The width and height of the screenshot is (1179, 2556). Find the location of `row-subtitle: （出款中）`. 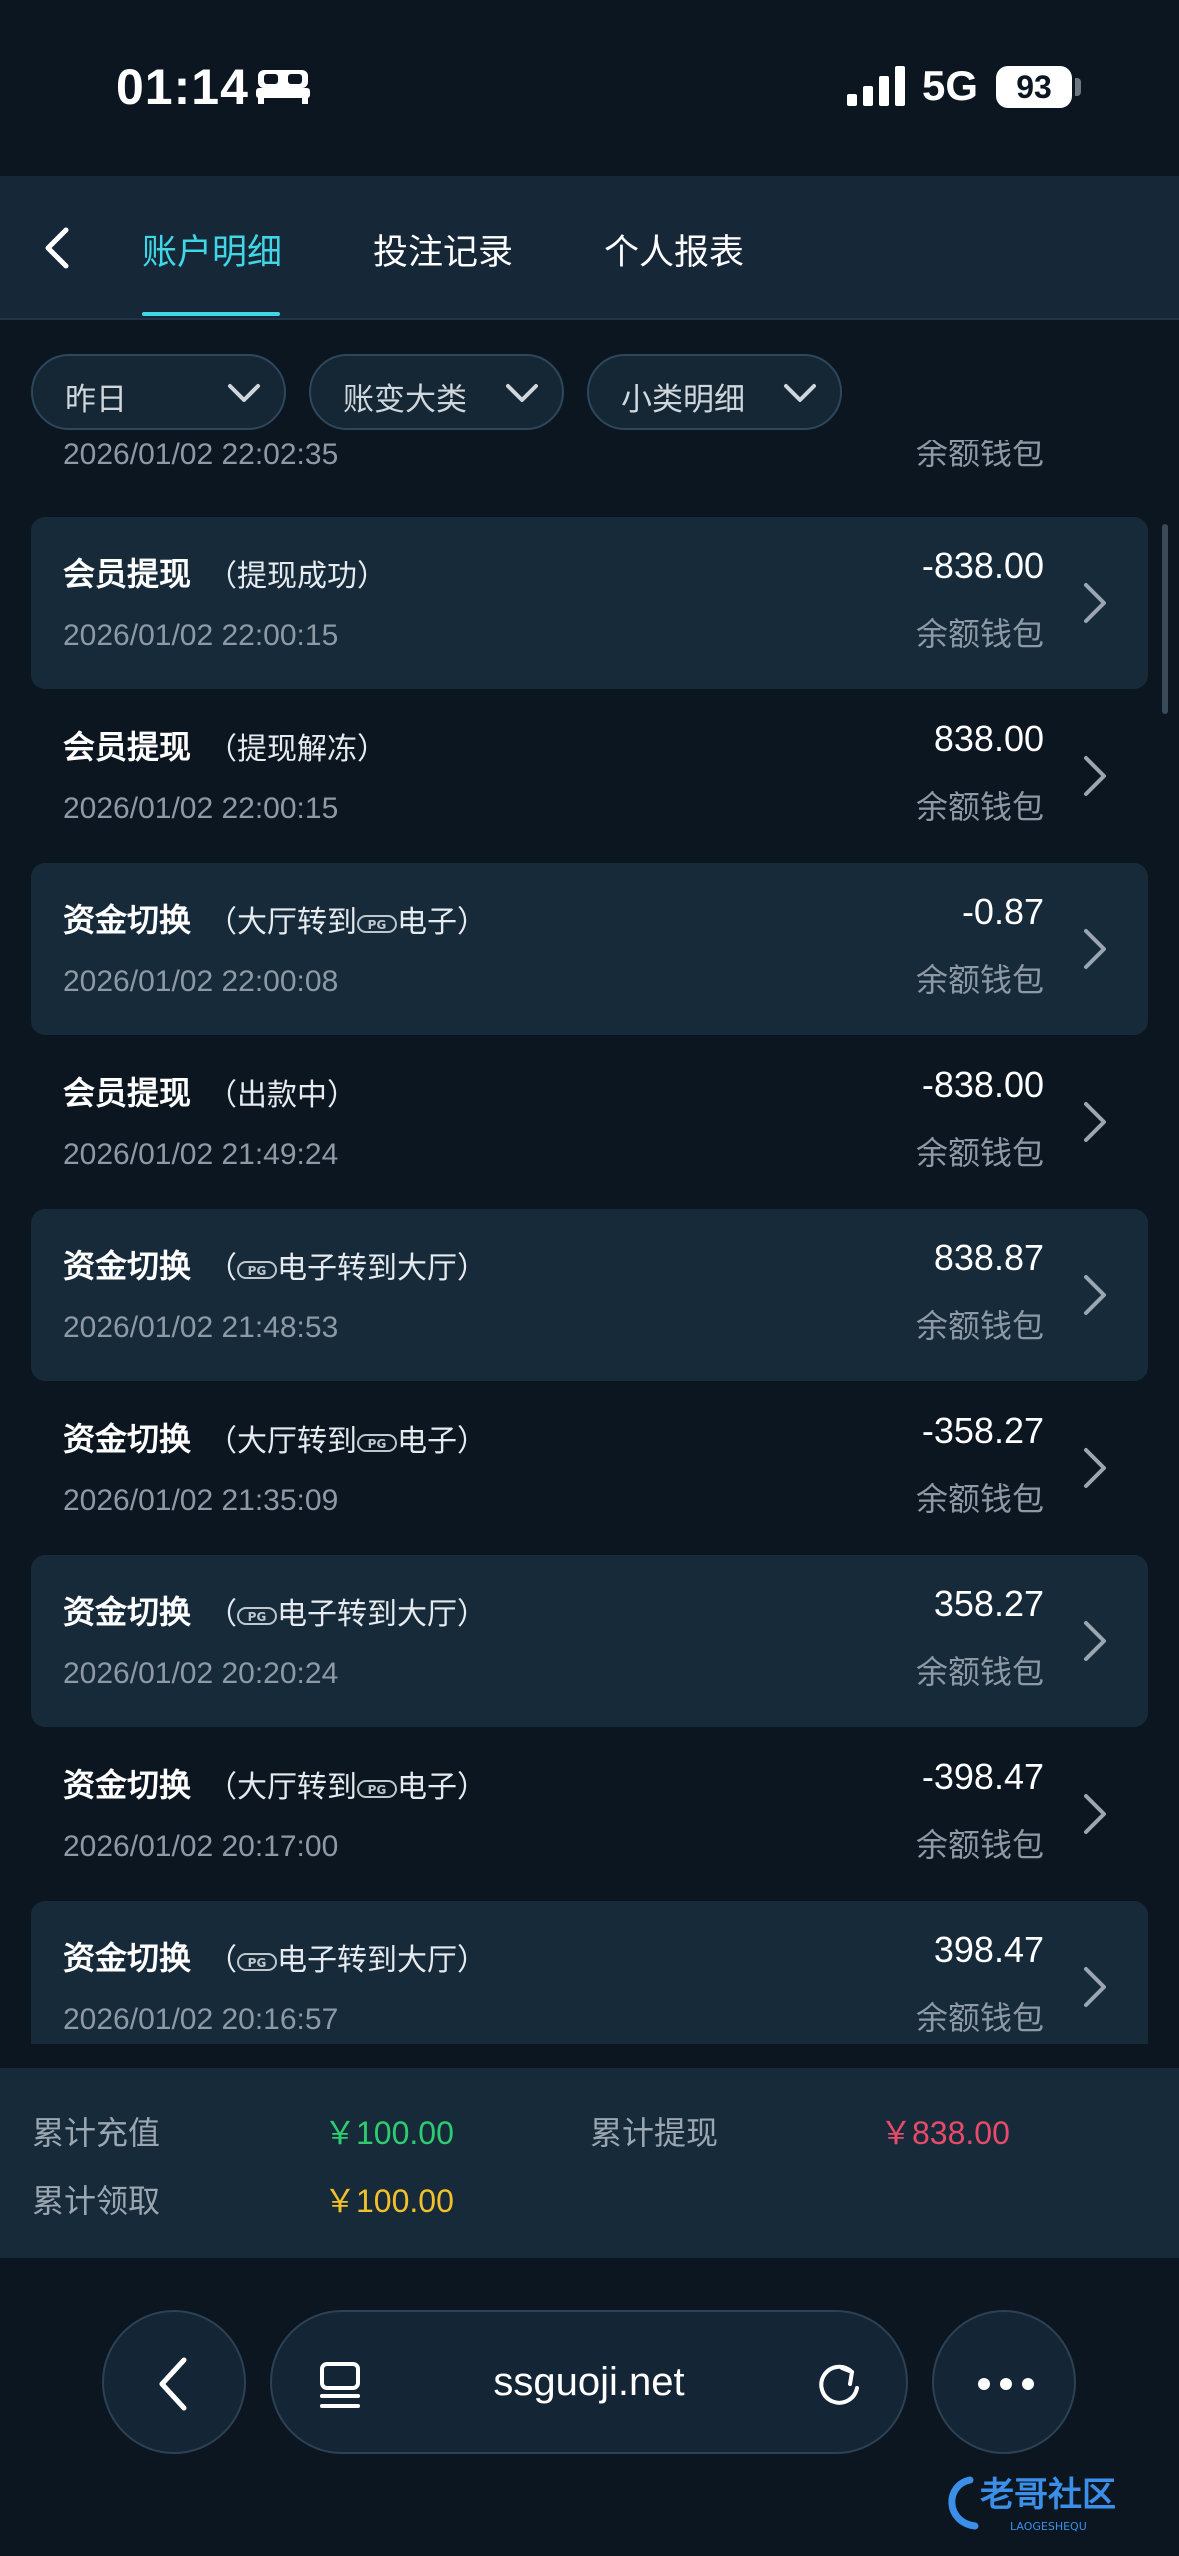

row-subtitle: （出款中） is located at coordinates (282, 1095).